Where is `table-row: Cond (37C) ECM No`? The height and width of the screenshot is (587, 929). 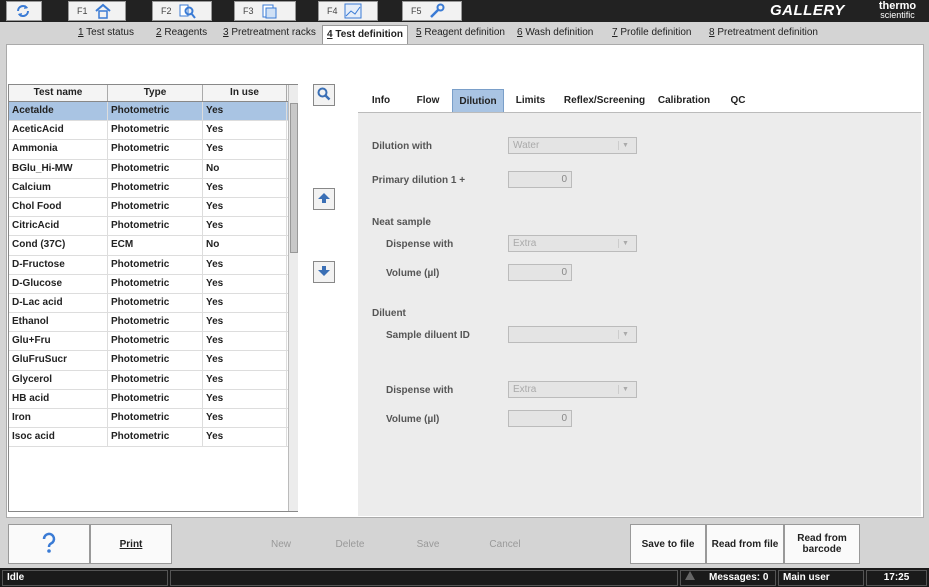
table-row: Cond (37C) ECM No is located at coordinates (153, 246).